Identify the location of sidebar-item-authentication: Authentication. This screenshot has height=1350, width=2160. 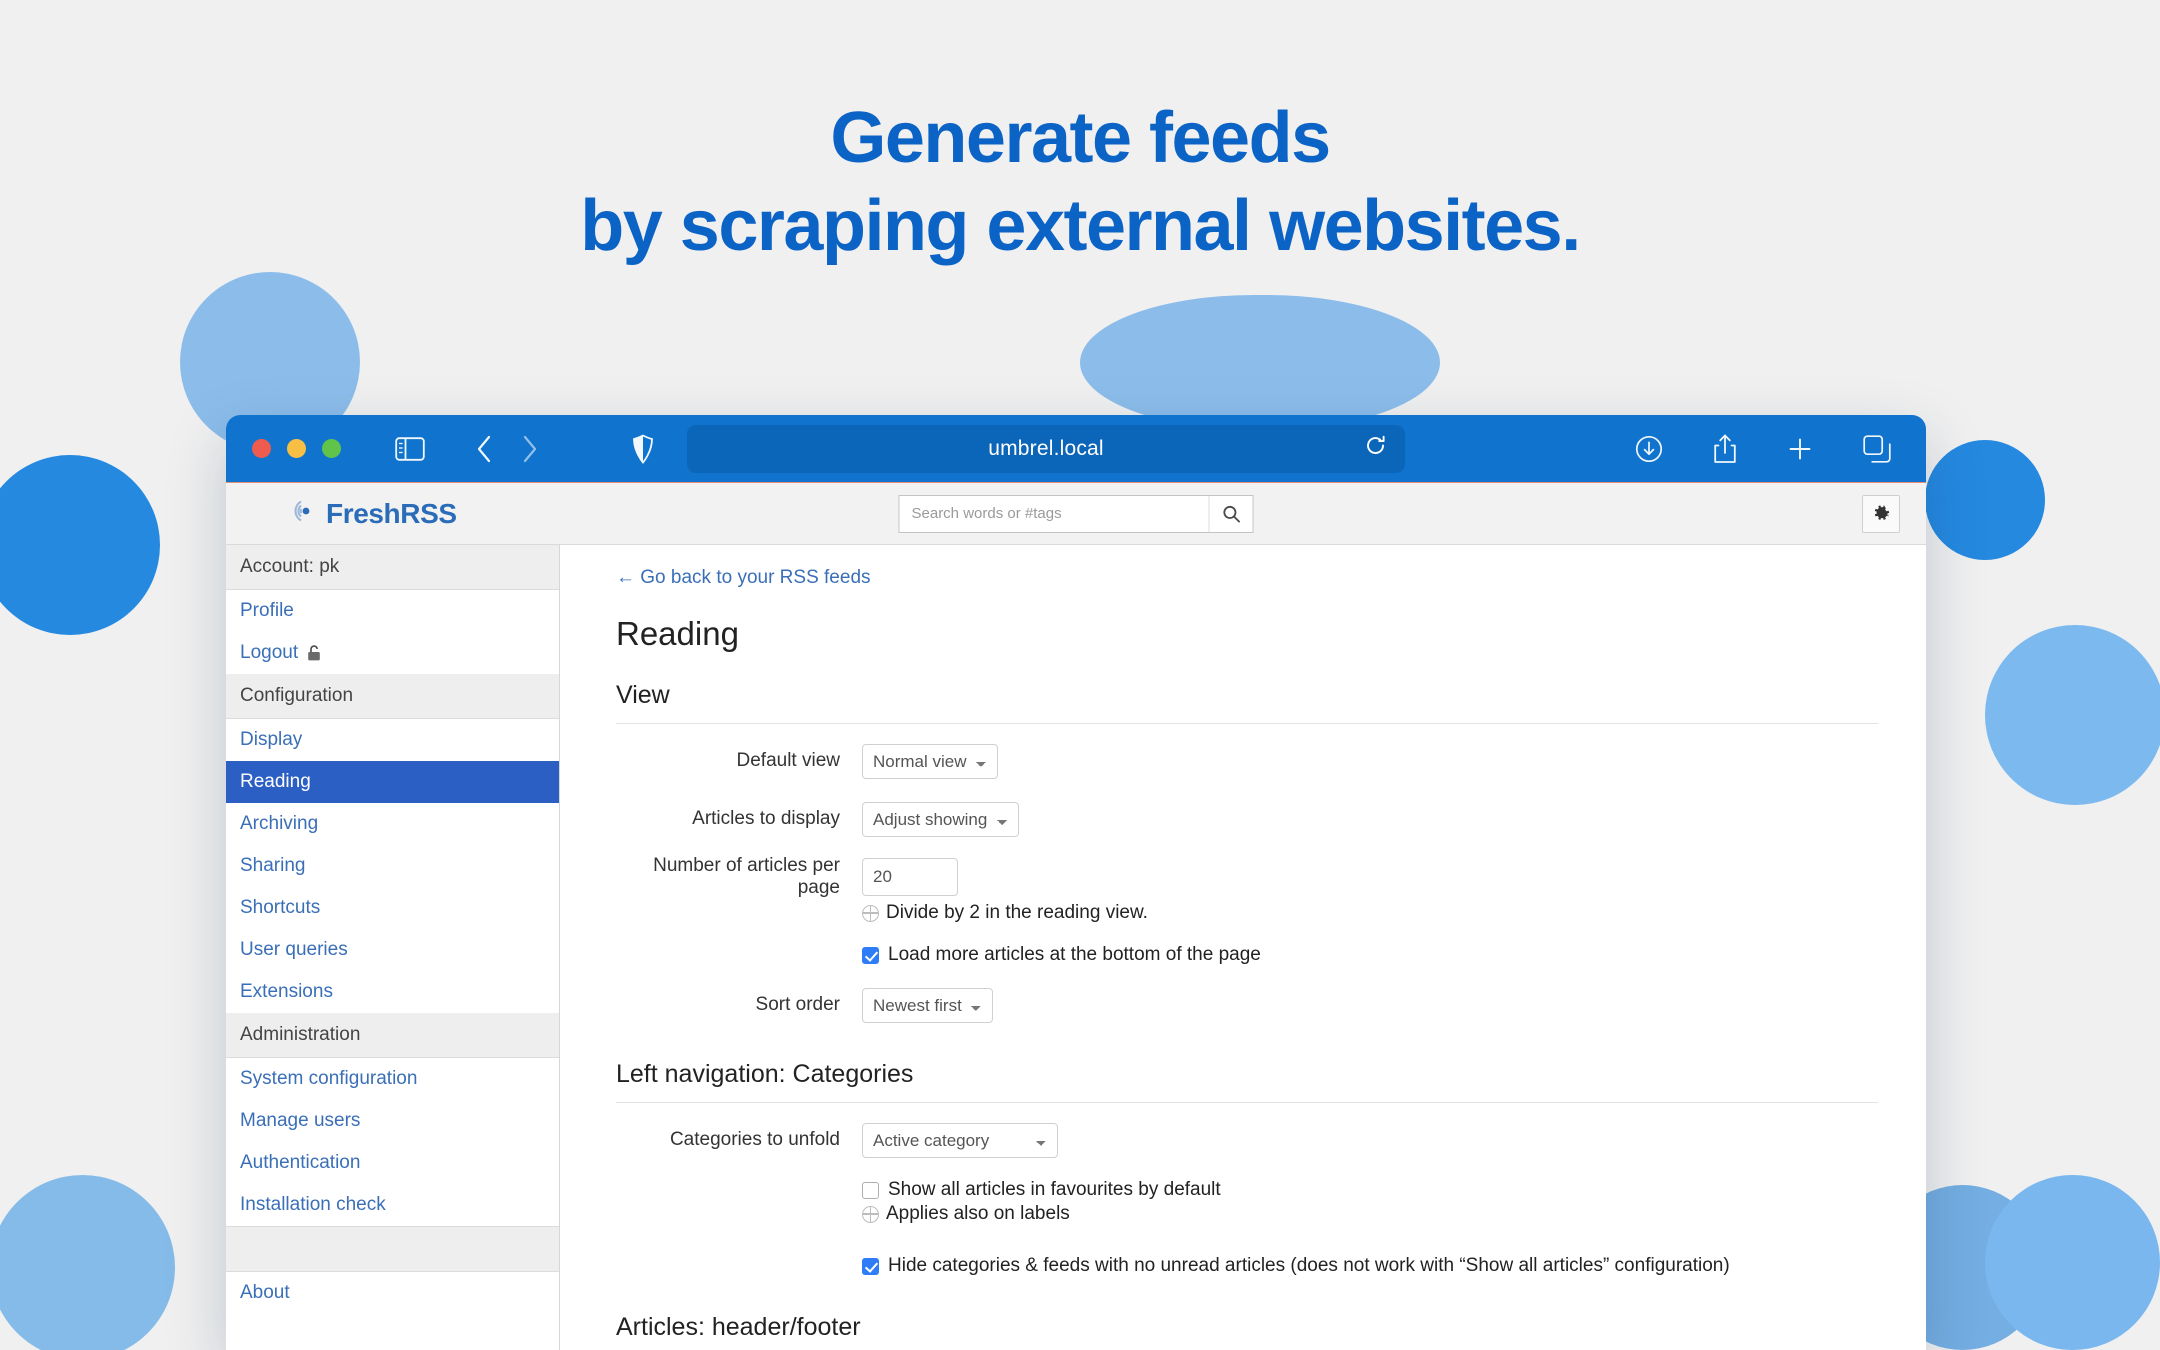
(392, 1163).